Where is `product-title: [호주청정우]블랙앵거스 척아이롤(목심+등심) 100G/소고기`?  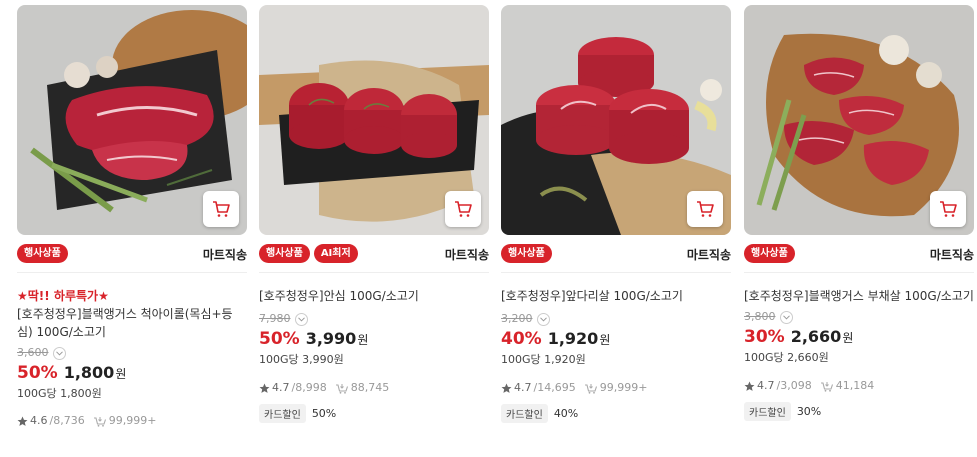
product-title: [호주청정우]블랙앵거스 척아이롤(목심+등심) 100G/소고기 is located at coordinates (132, 323).